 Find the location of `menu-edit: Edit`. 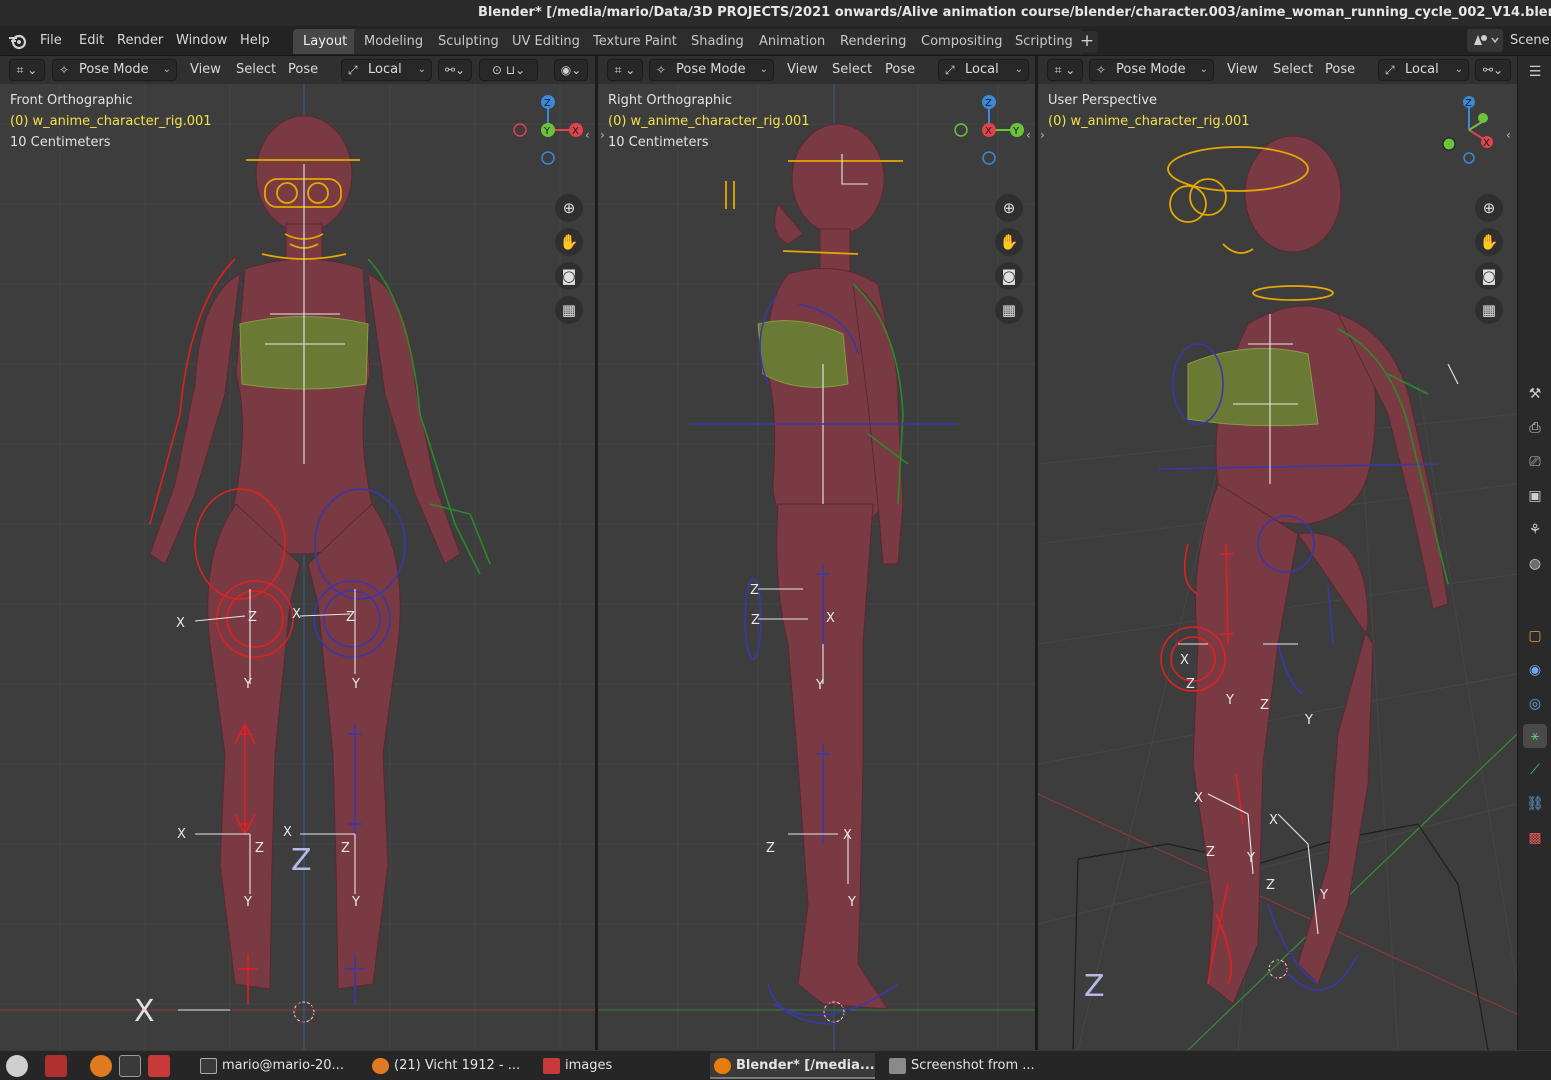

menu-edit: Edit is located at coordinates (91, 41).